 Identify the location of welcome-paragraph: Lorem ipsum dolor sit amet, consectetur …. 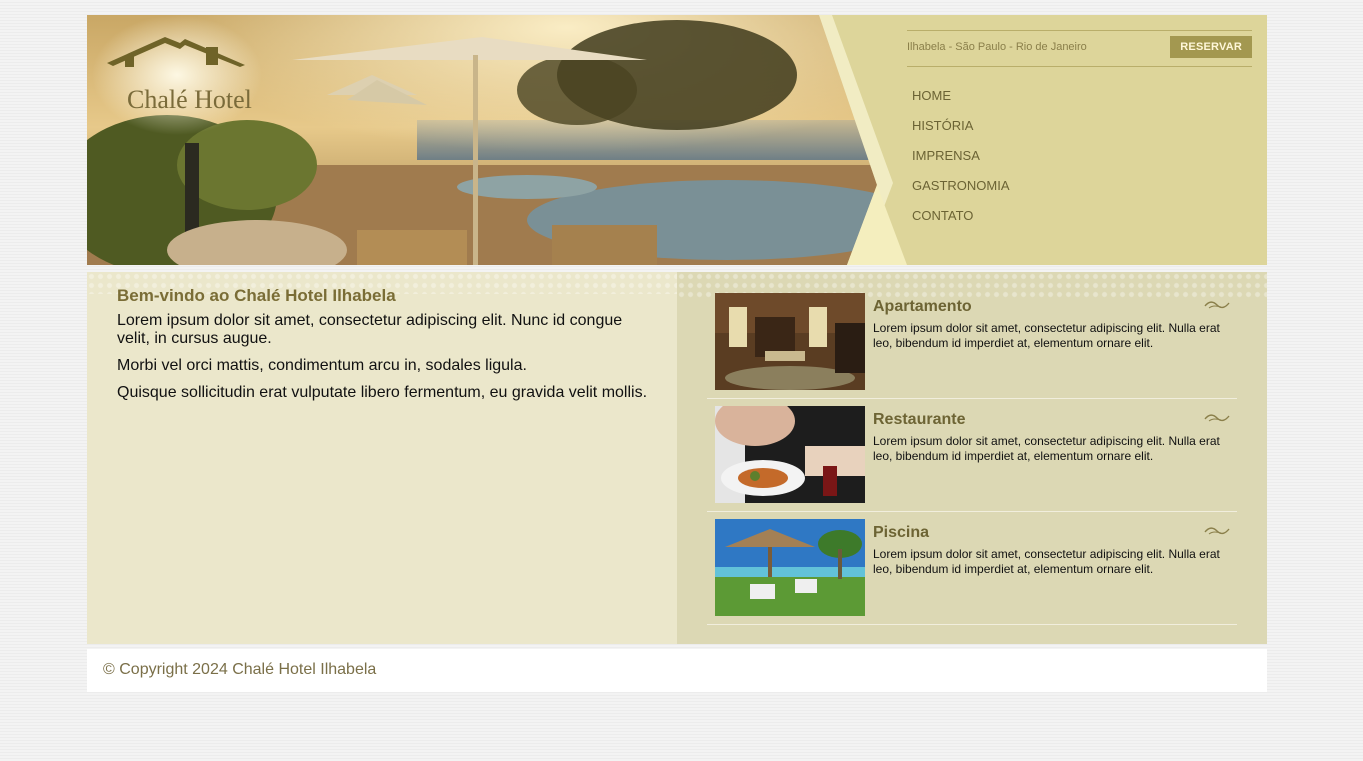
(370, 329).